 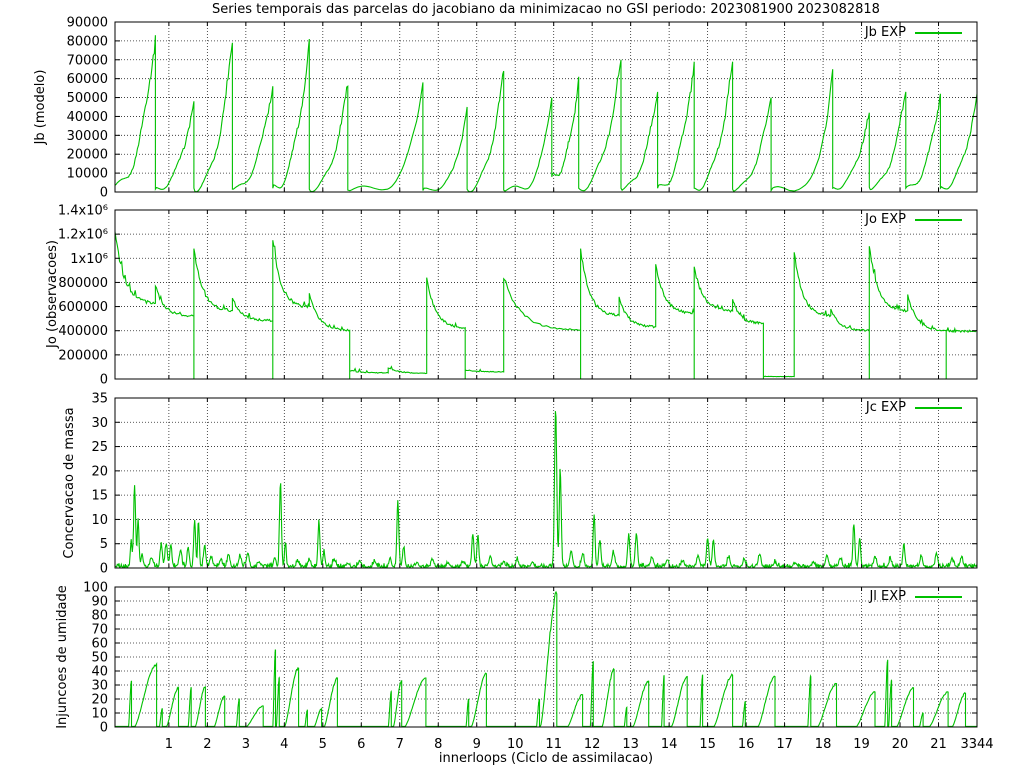 What do you see at coordinates (99, 616) in the screenshot?
I see `svg-text: 80` at bounding box center [99, 616].